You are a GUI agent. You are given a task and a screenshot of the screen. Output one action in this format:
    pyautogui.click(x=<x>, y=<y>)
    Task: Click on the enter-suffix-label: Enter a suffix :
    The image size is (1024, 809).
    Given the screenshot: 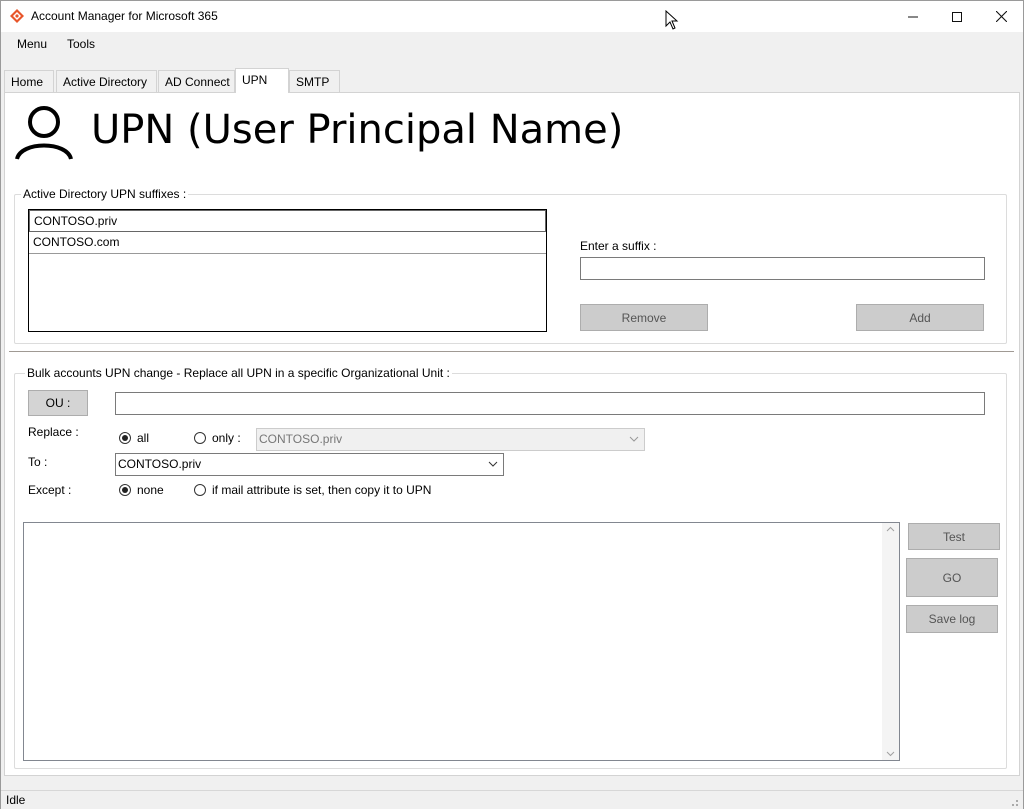 What is the action you would take?
    pyautogui.click(x=618, y=246)
    